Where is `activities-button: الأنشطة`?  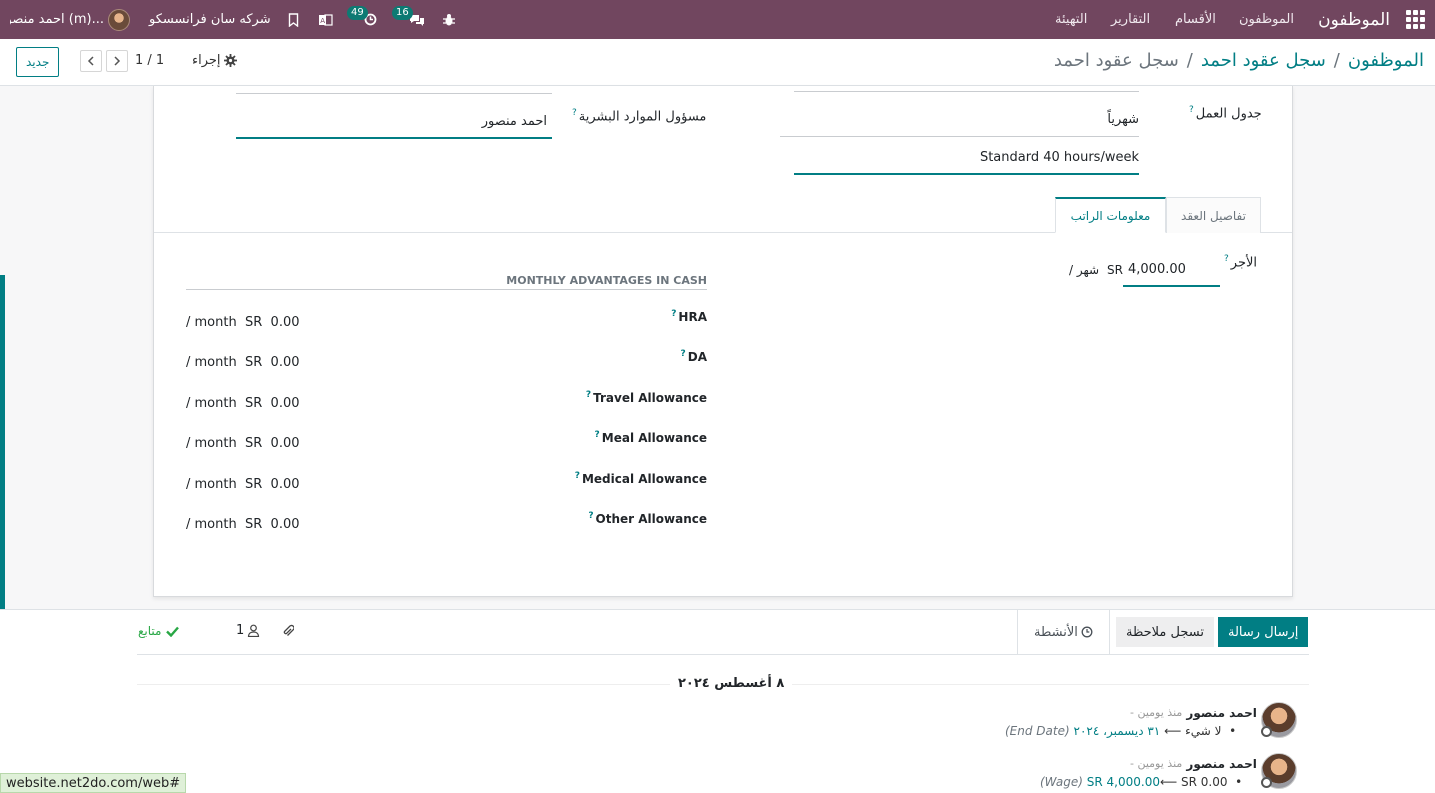 activities-button: الأنشطة is located at coordinates (1063, 632).